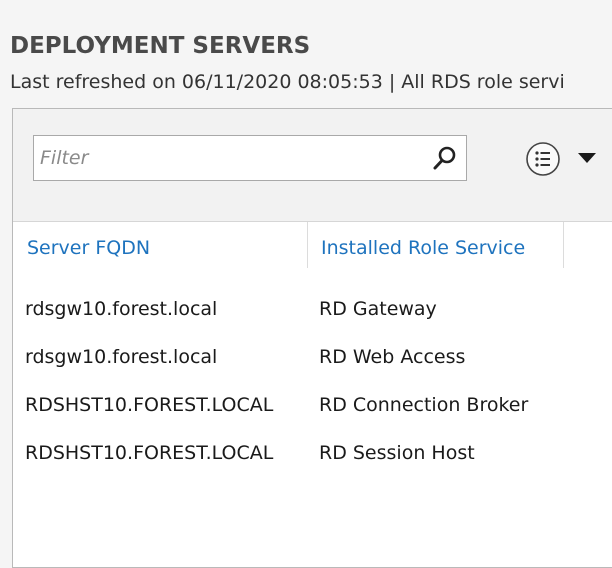 The width and height of the screenshot is (612, 568). What do you see at coordinates (445, 158) in the screenshot?
I see `search-icon` at bounding box center [445, 158].